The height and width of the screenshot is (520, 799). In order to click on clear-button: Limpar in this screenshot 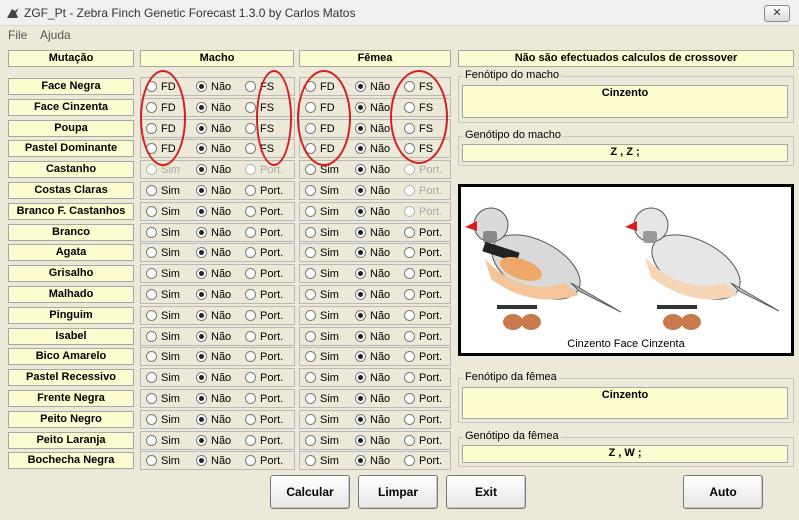, I will do `click(398, 492)`.